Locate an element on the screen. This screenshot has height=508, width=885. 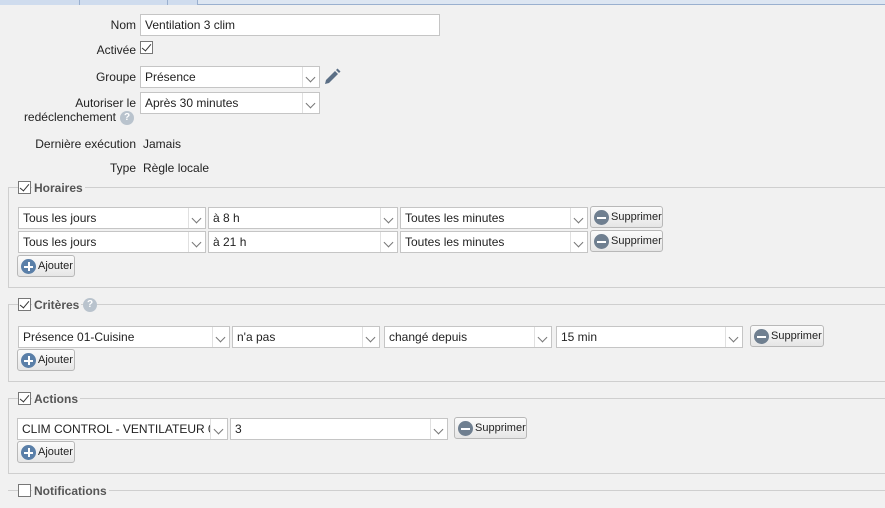
group-select-value: Présence is located at coordinates (170, 77).